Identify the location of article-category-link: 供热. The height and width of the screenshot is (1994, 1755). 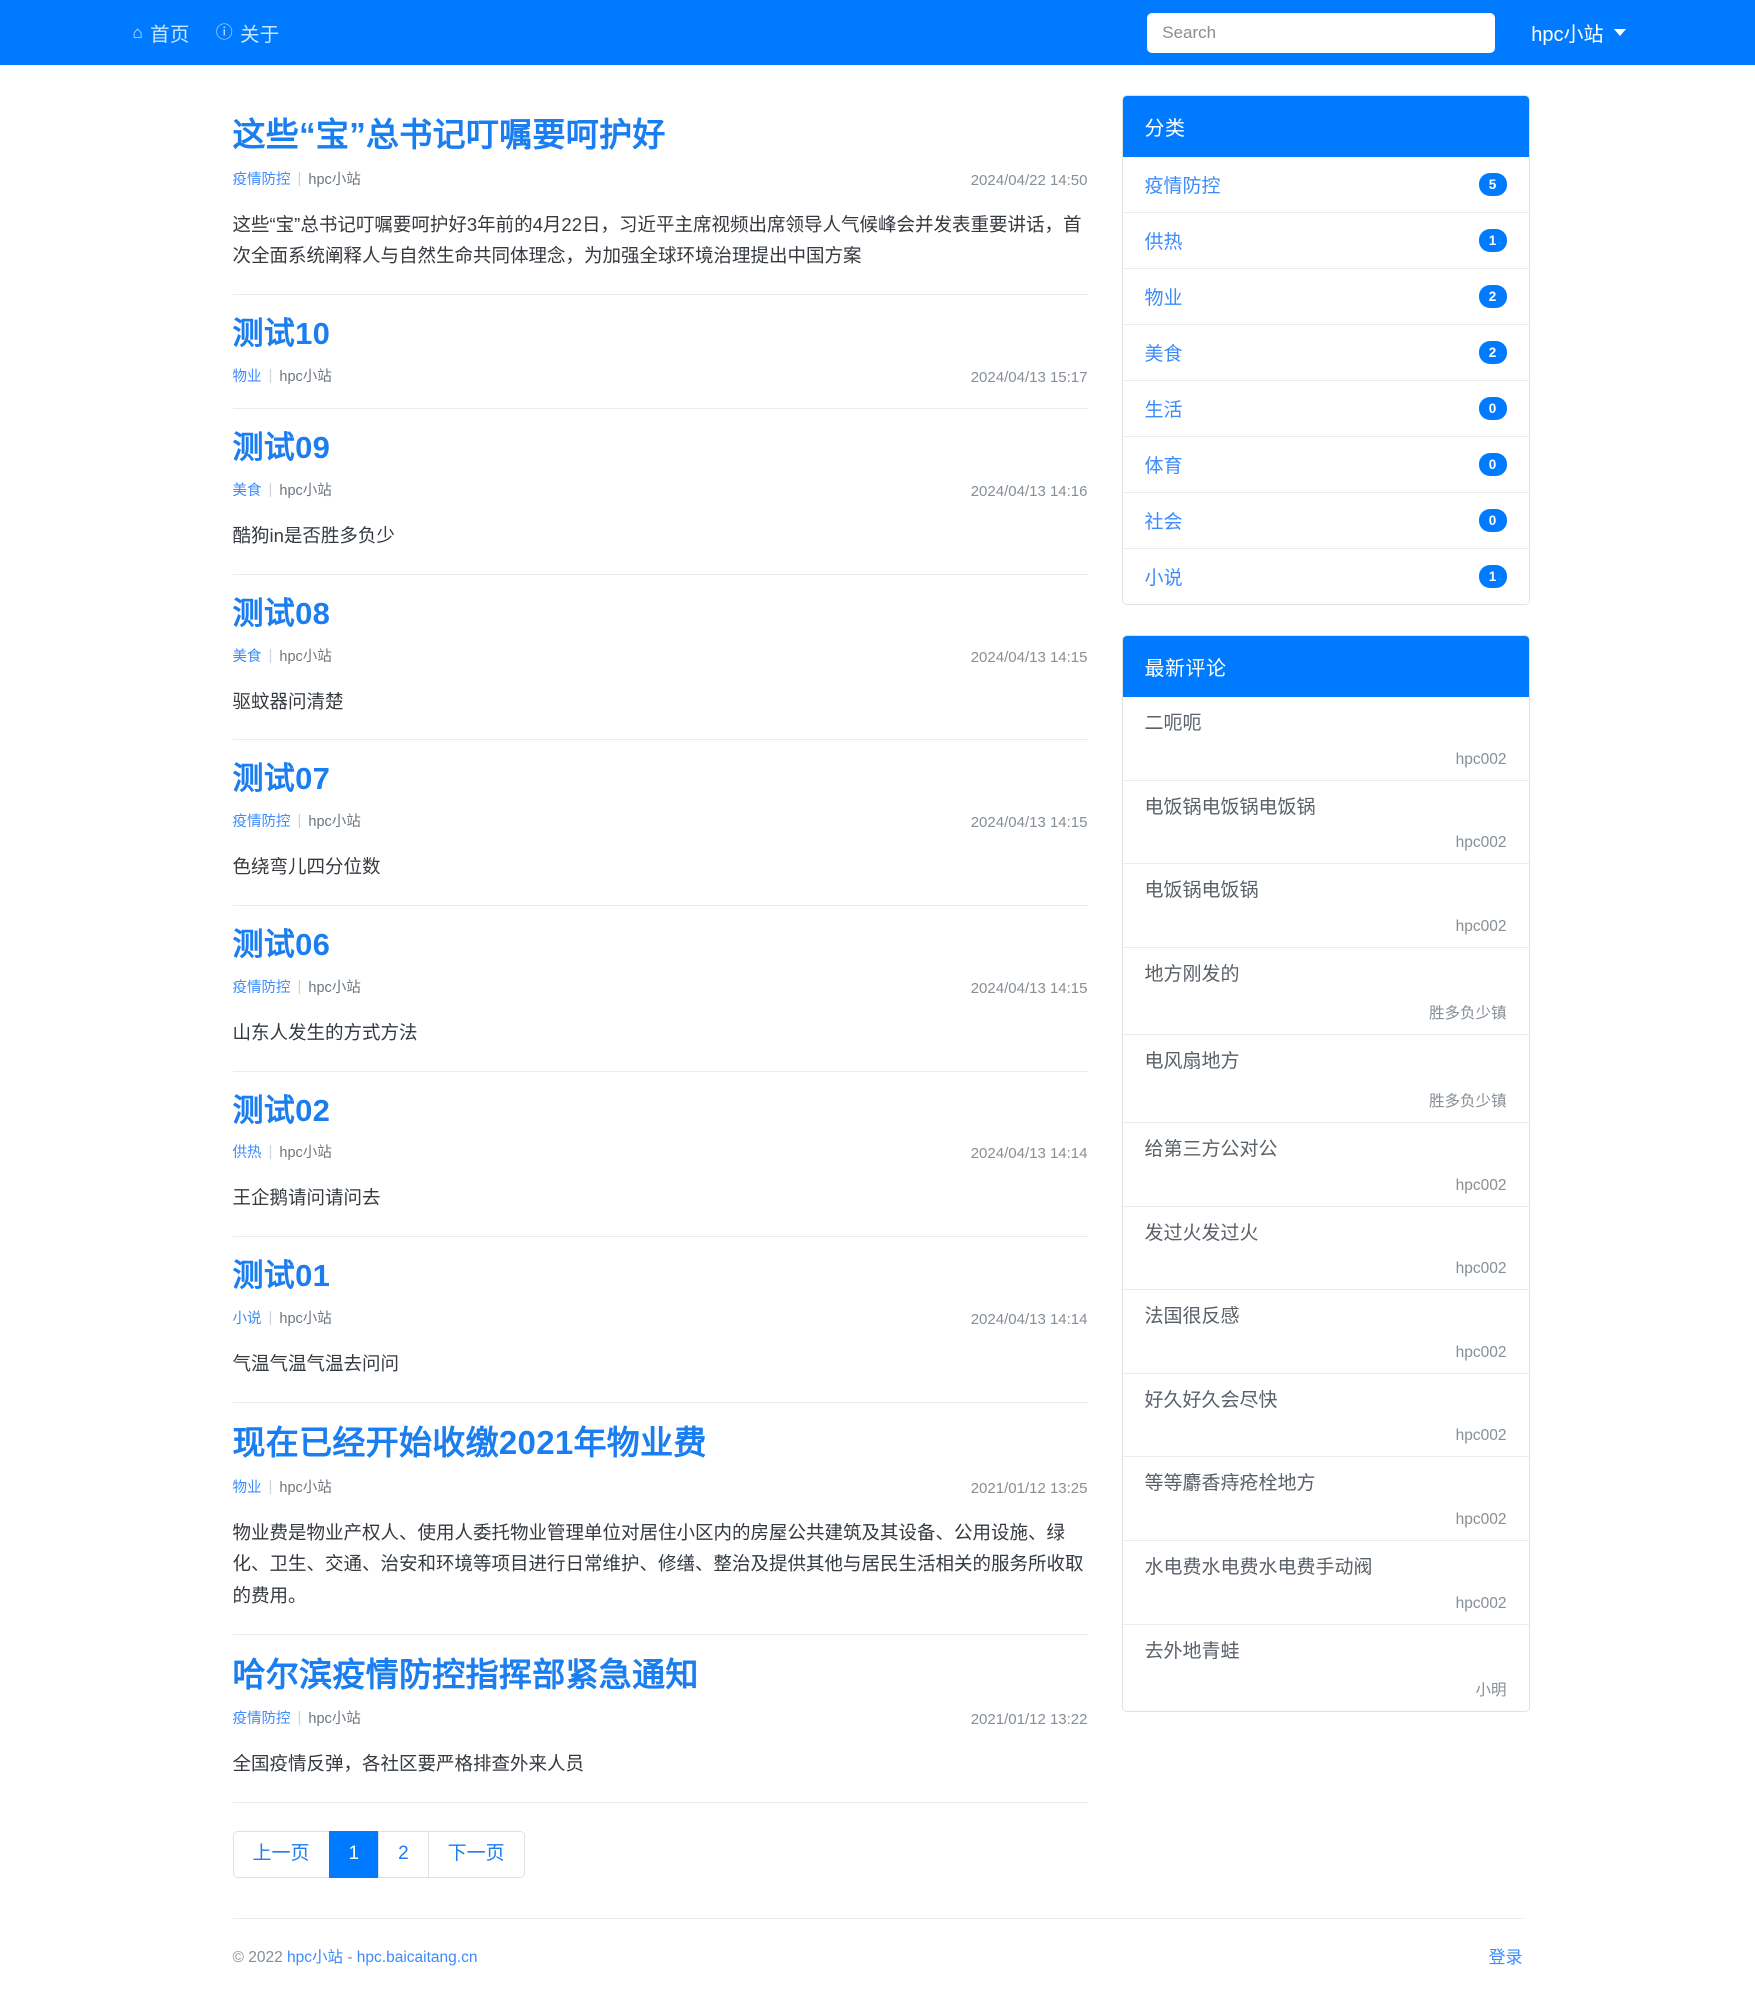
(247, 1151).